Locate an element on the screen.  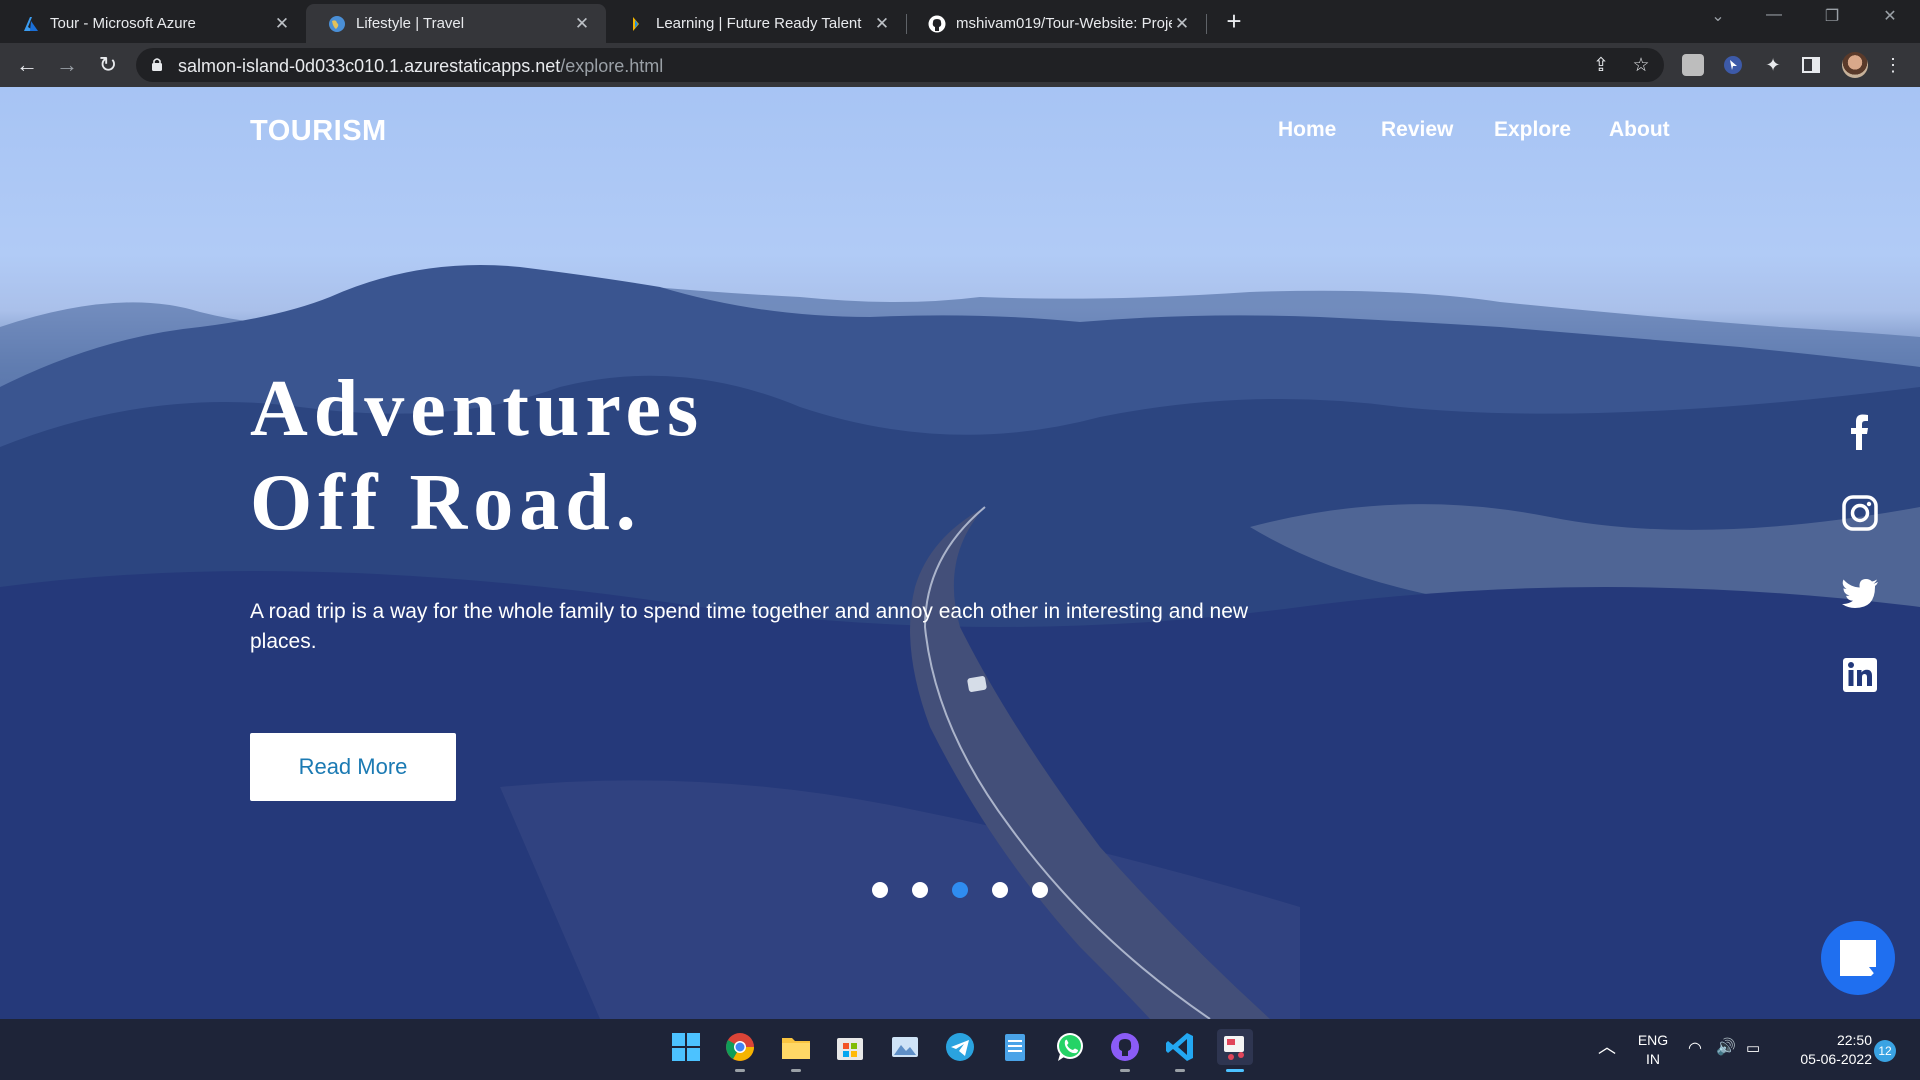
share-icon: ⇪ is located at coordinates (1601, 66).